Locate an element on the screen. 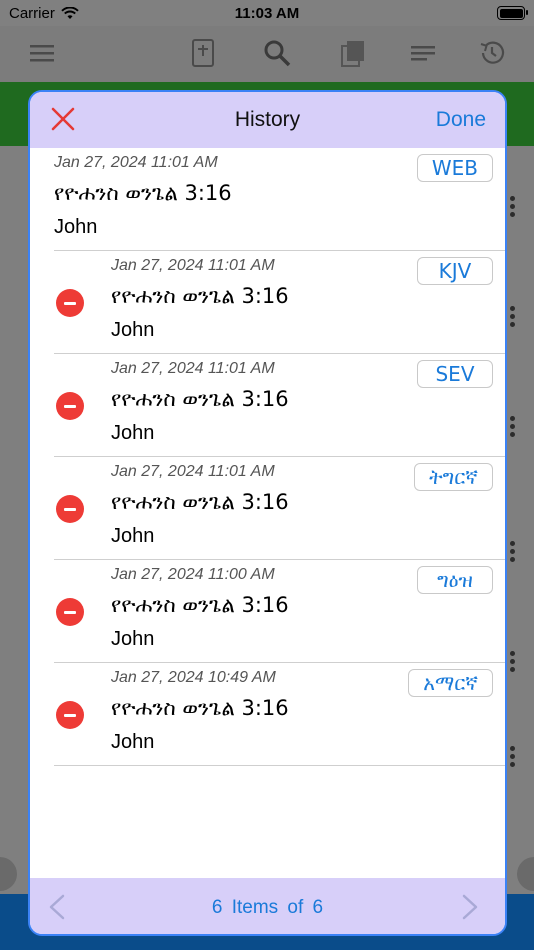 Image resolution: width=534 pixels, height=950 pixels. bible-icon is located at coordinates (203, 53).